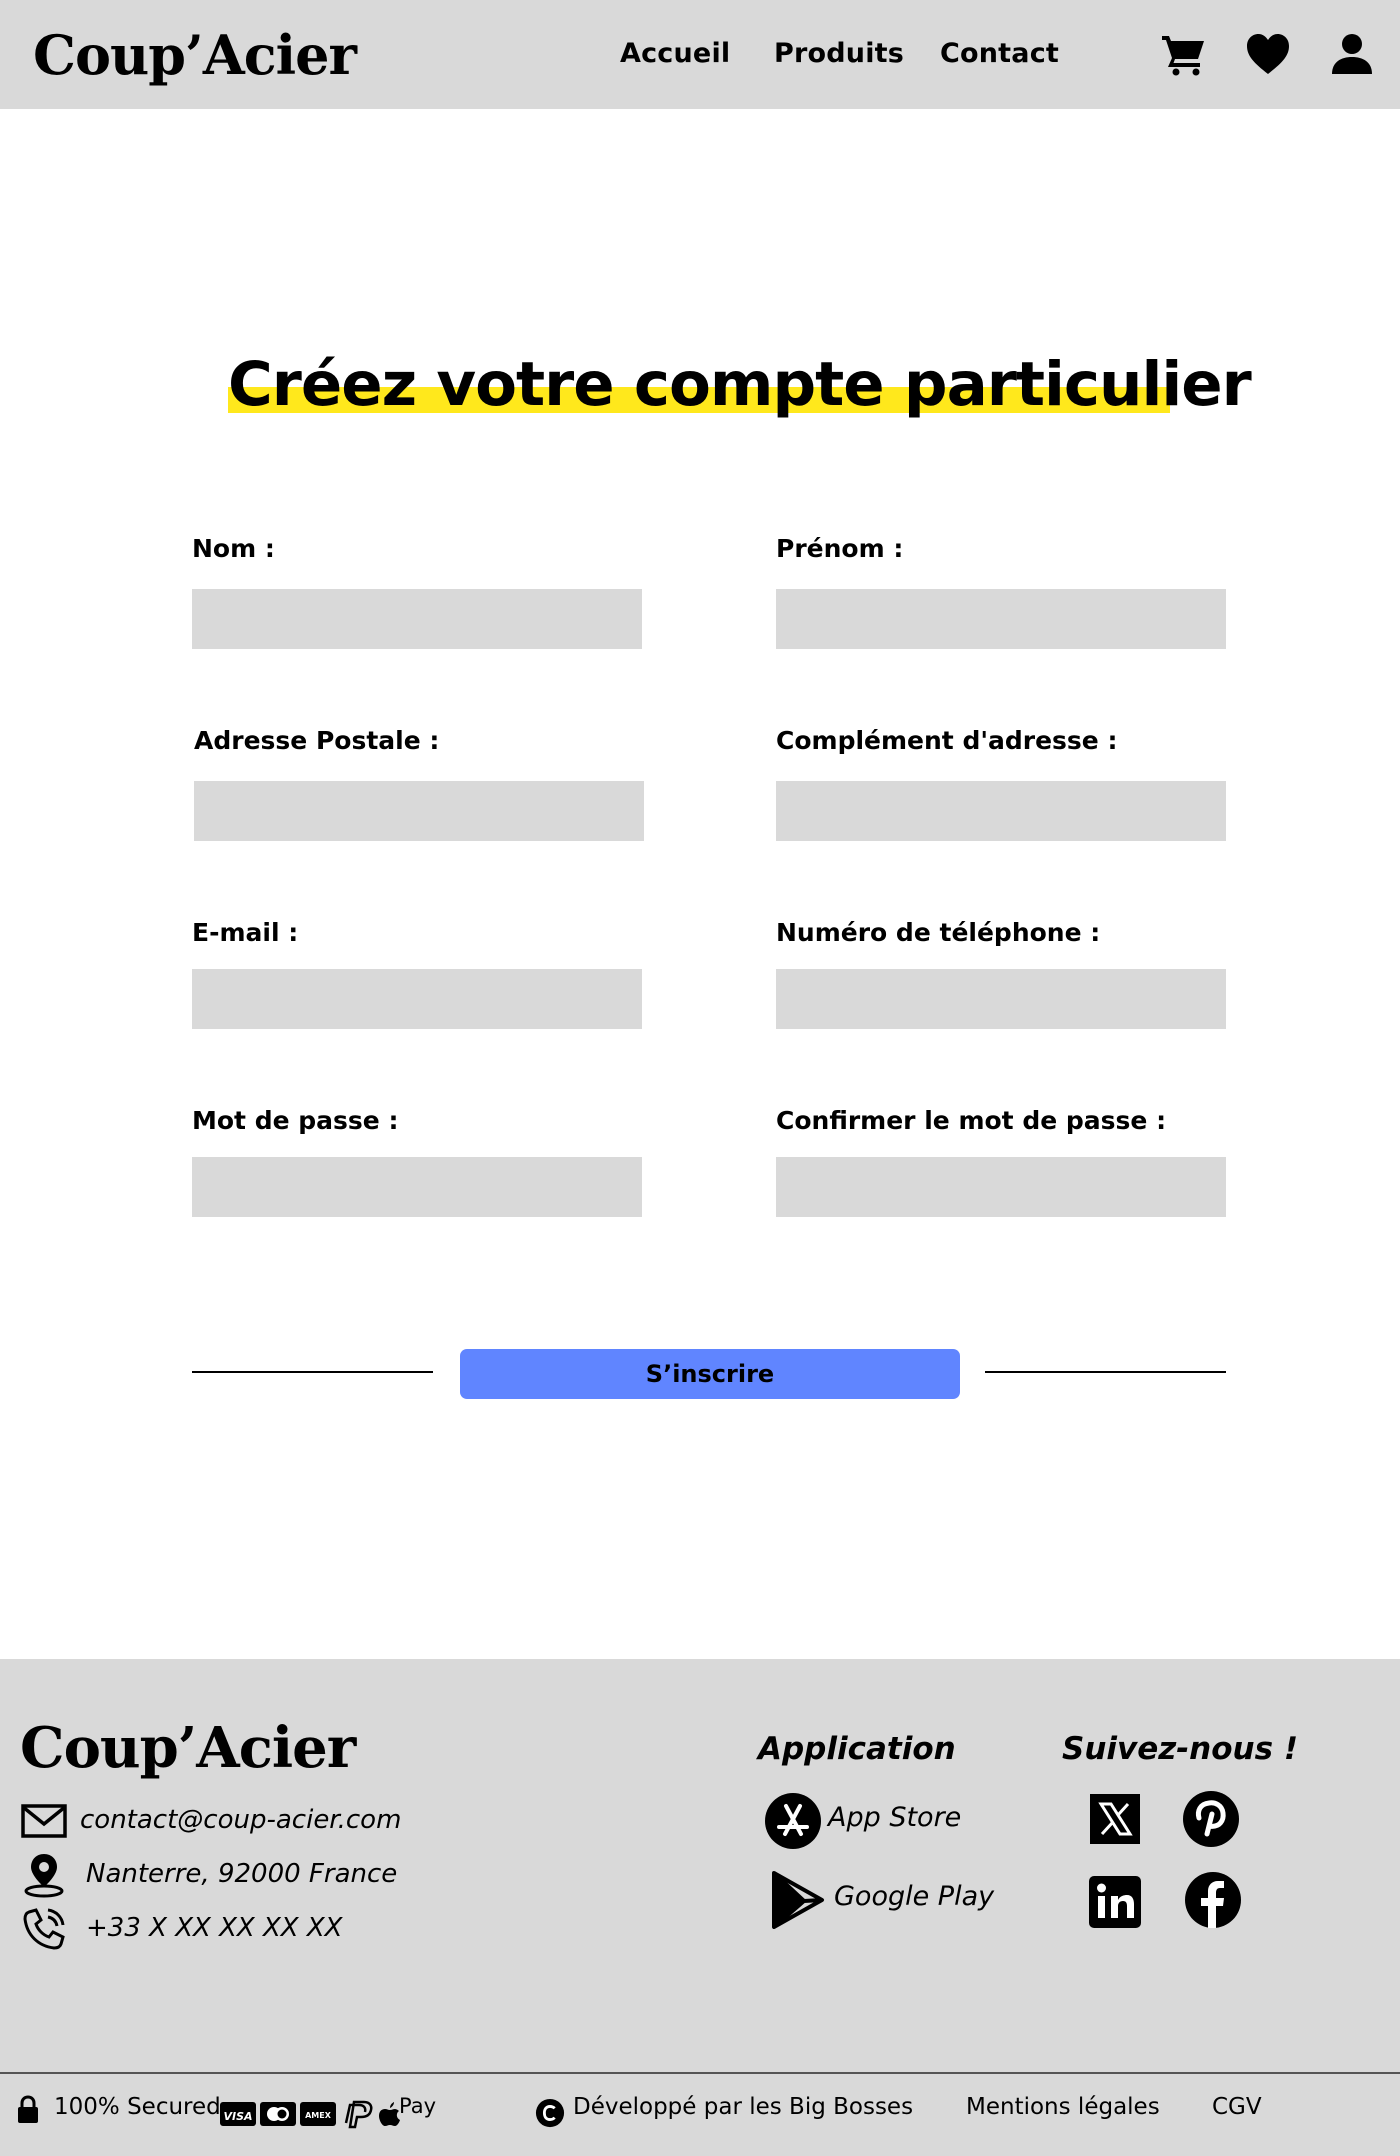 This screenshot has height=2156, width=1400. I want to click on footer-email: contact@coup-acier.com, so click(240, 1820).